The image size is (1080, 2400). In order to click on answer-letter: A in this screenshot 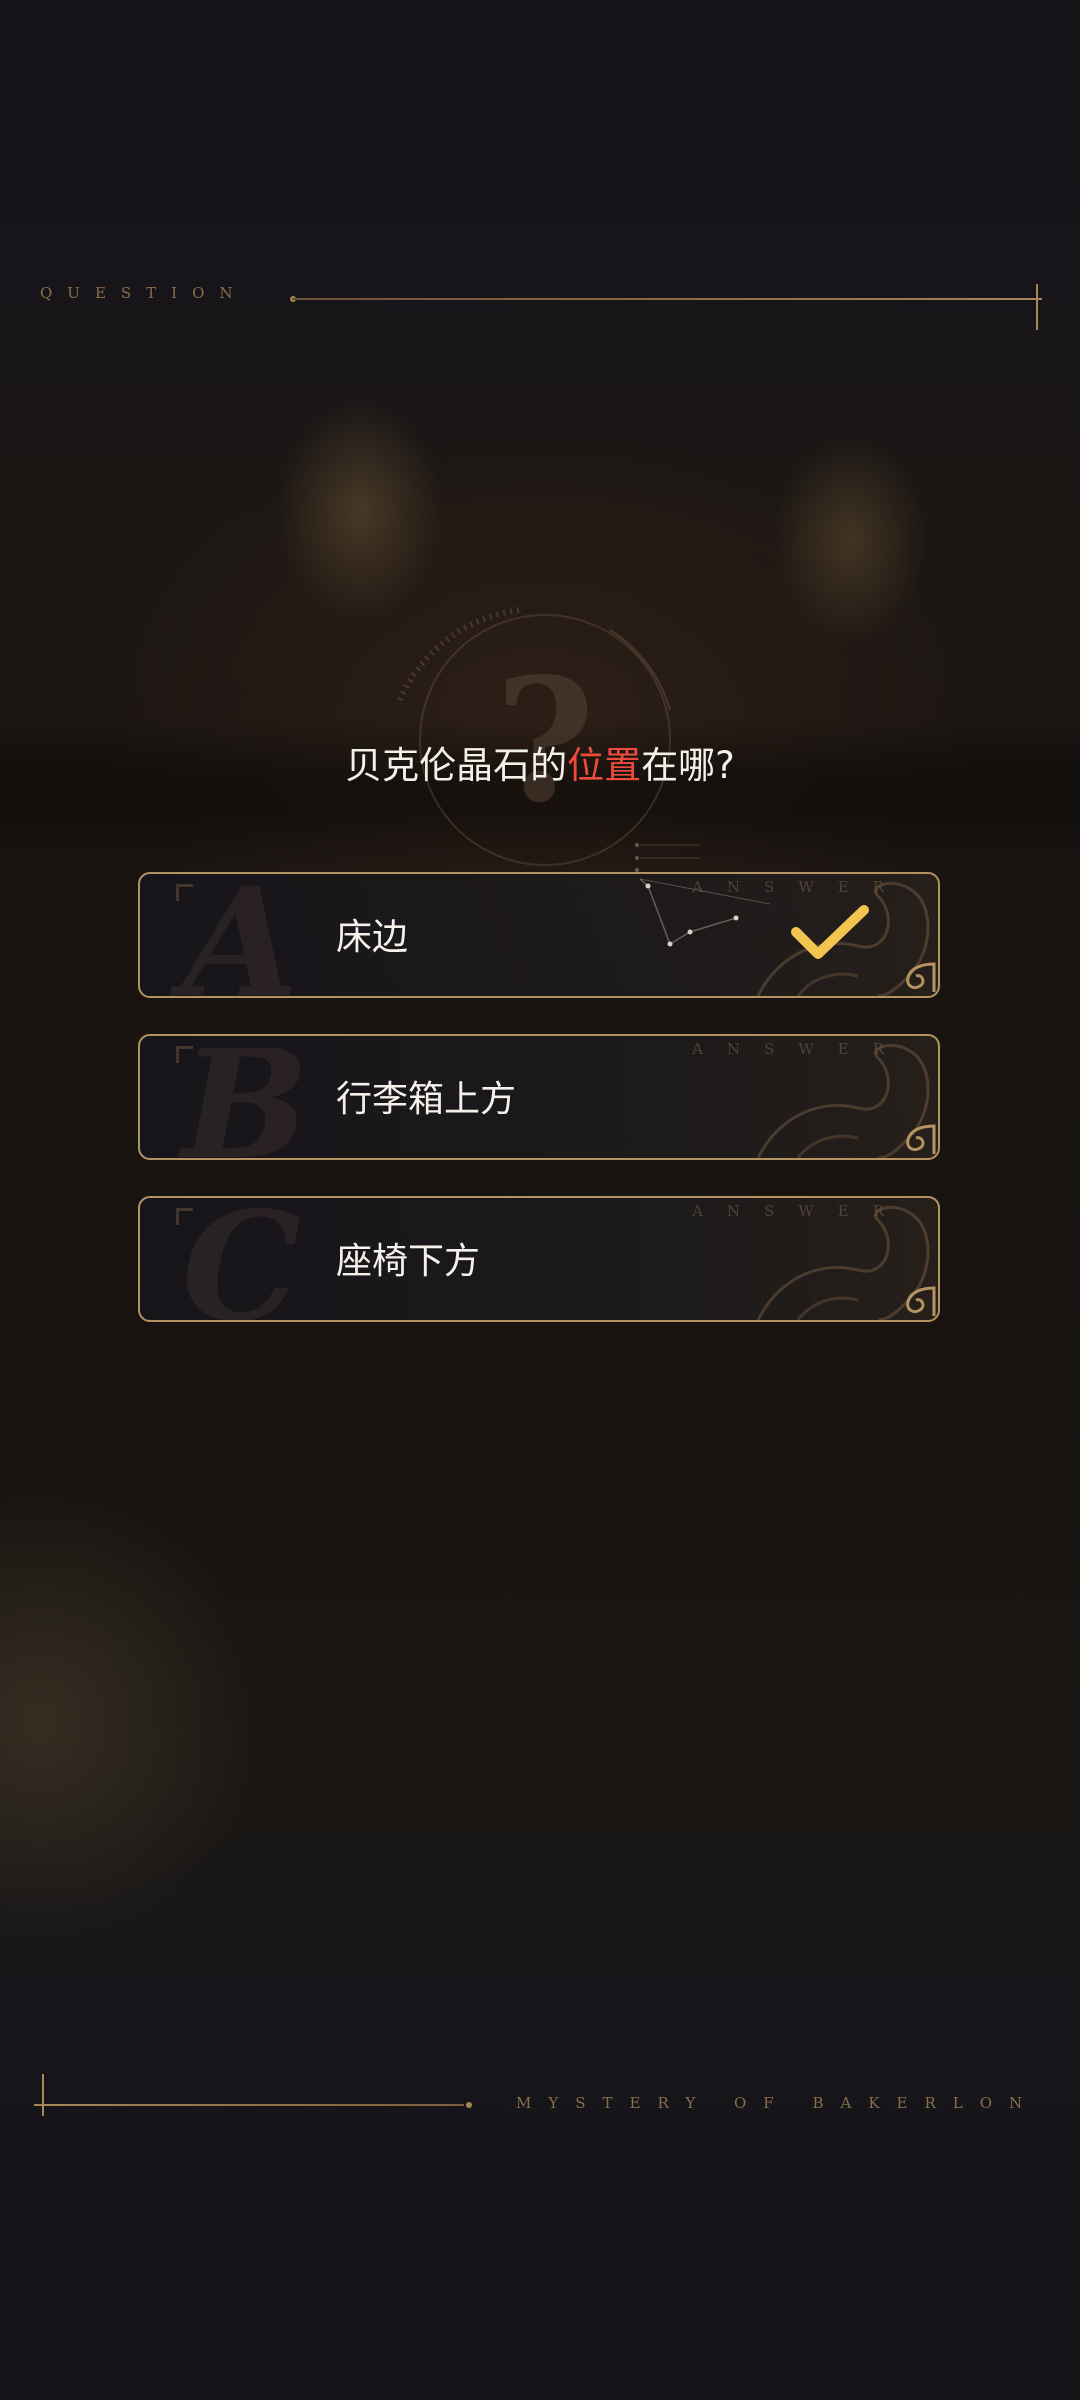, I will do `click(240, 935)`.